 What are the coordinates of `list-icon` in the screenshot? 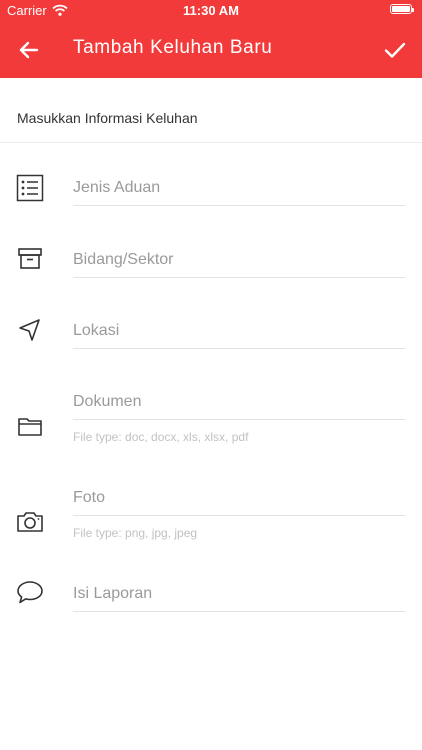 It's located at (30, 188).